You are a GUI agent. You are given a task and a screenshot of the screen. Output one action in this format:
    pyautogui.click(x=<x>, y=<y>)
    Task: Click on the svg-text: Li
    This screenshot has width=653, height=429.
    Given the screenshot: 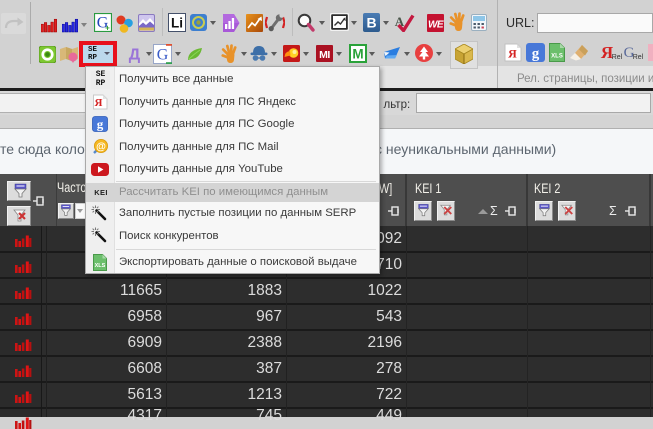 What is the action you would take?
    pyautogui.click(x=177, y=23)
    